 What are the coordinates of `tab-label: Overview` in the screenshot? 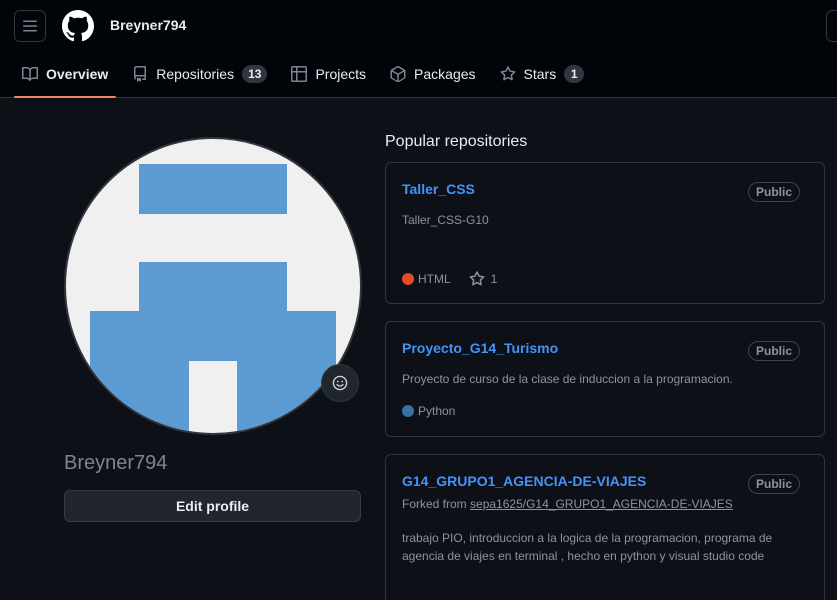 It's located at (77, 74).